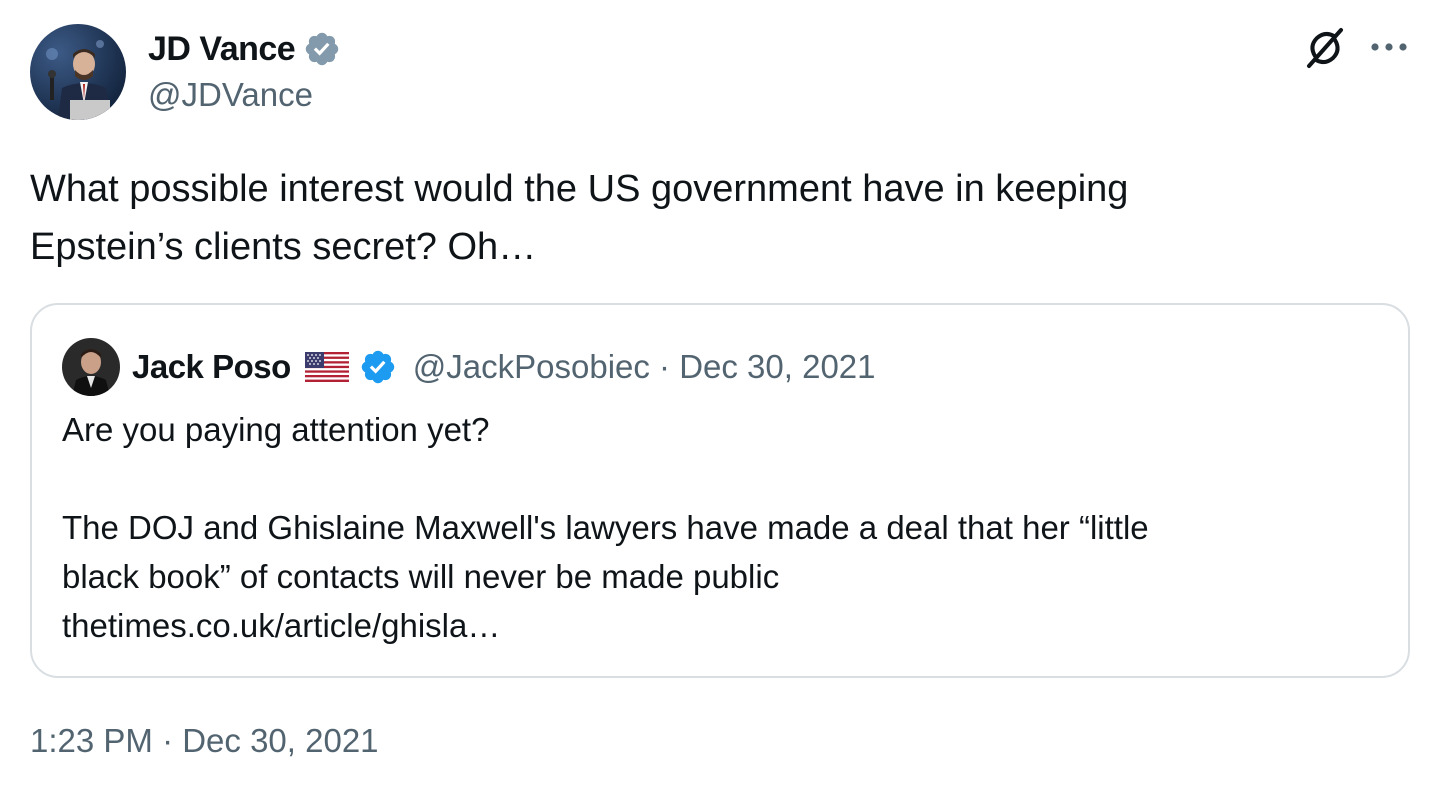 The image size is (1440, 790). Describe the element at coordinates (78, 72) in the screenshot. I see `author-avatar` at that location.